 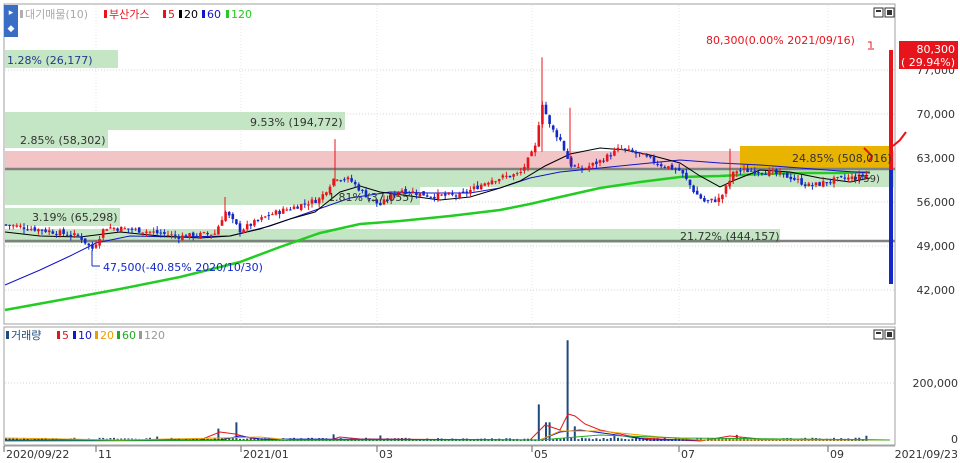 What do you see at coordinates (56, 14) in the screenshot?
I see `vp-legend-label: 대기매물(10)` at bounding box center [56, 14].